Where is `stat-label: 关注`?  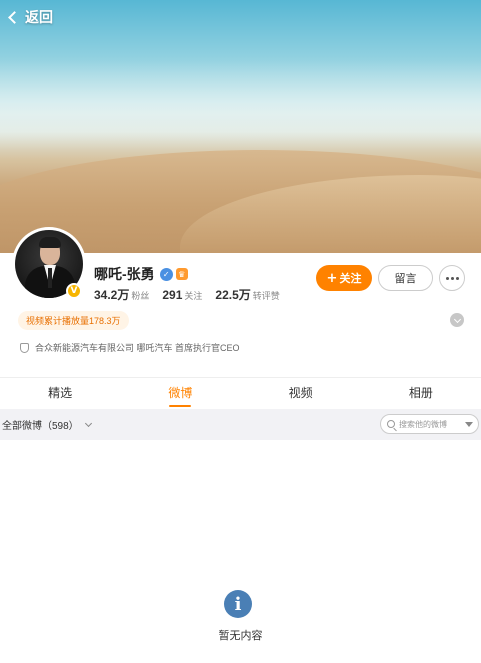 stat-label: 关注 is located at coordinates (193, 296).